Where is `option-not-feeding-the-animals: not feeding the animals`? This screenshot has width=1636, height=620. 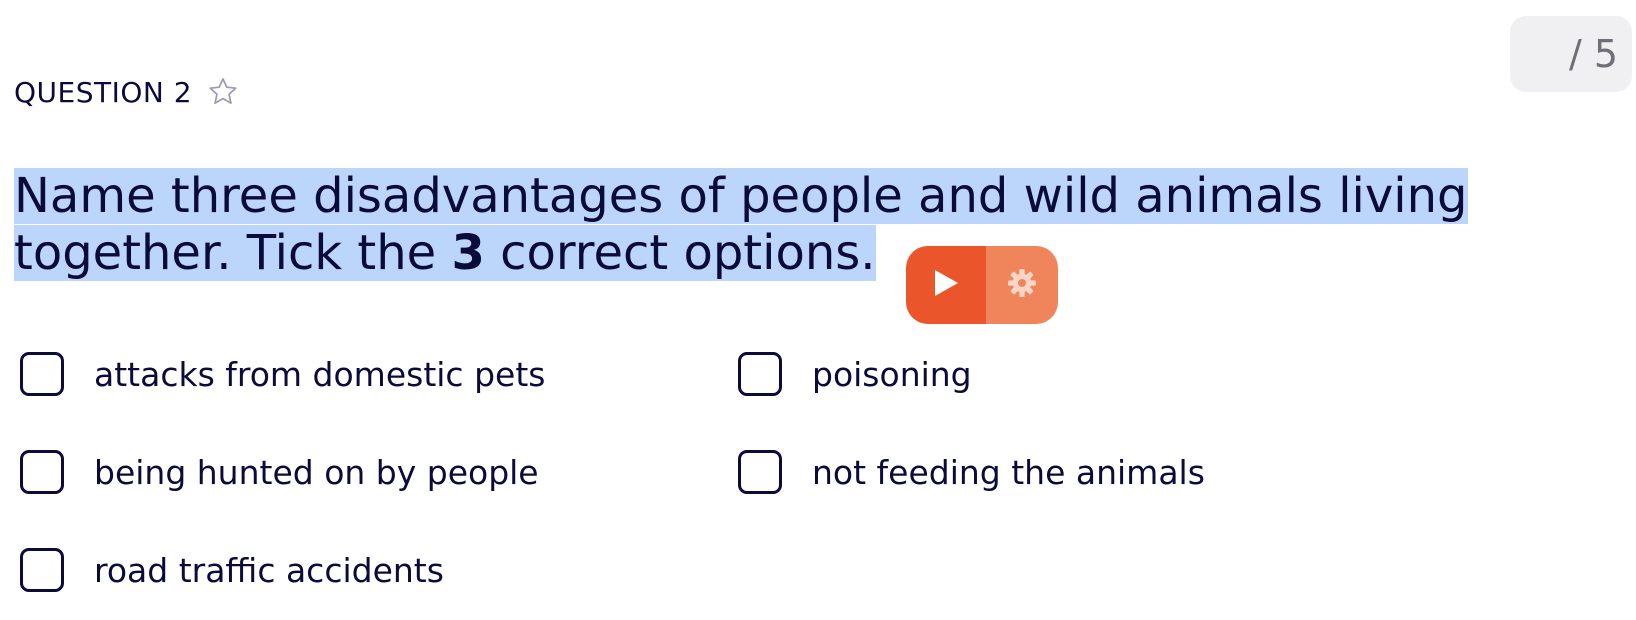
option-not-feeding-the-animals: not feeding the animals is located at coordinates (971, 472).